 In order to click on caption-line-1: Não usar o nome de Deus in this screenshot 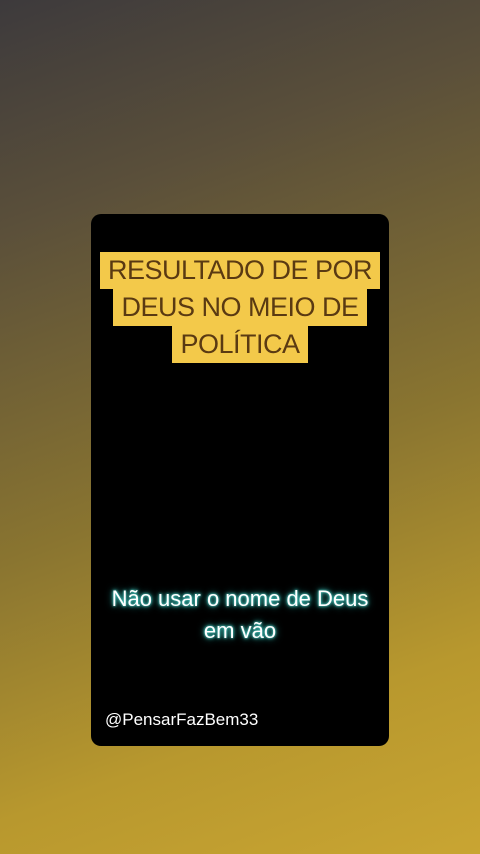, I will do `click(240, 598)`.